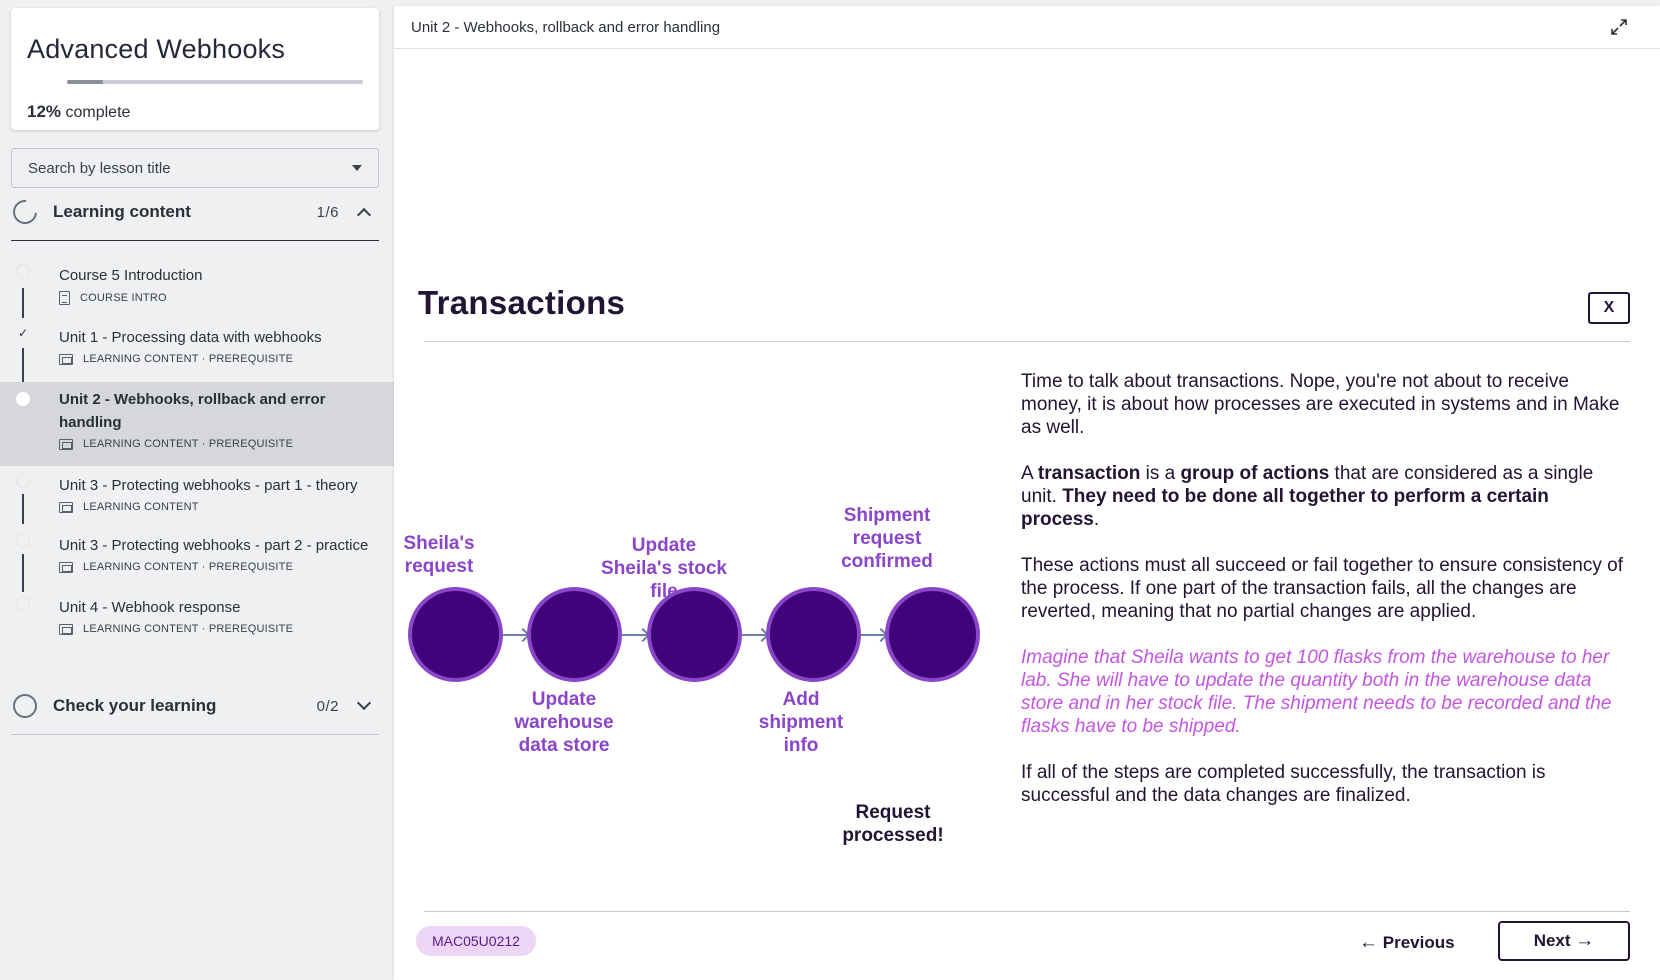  Describe the element at coordinates (131, 275) in the screenshot. I see `lesson-title: Course 5 Introduction` at that location.